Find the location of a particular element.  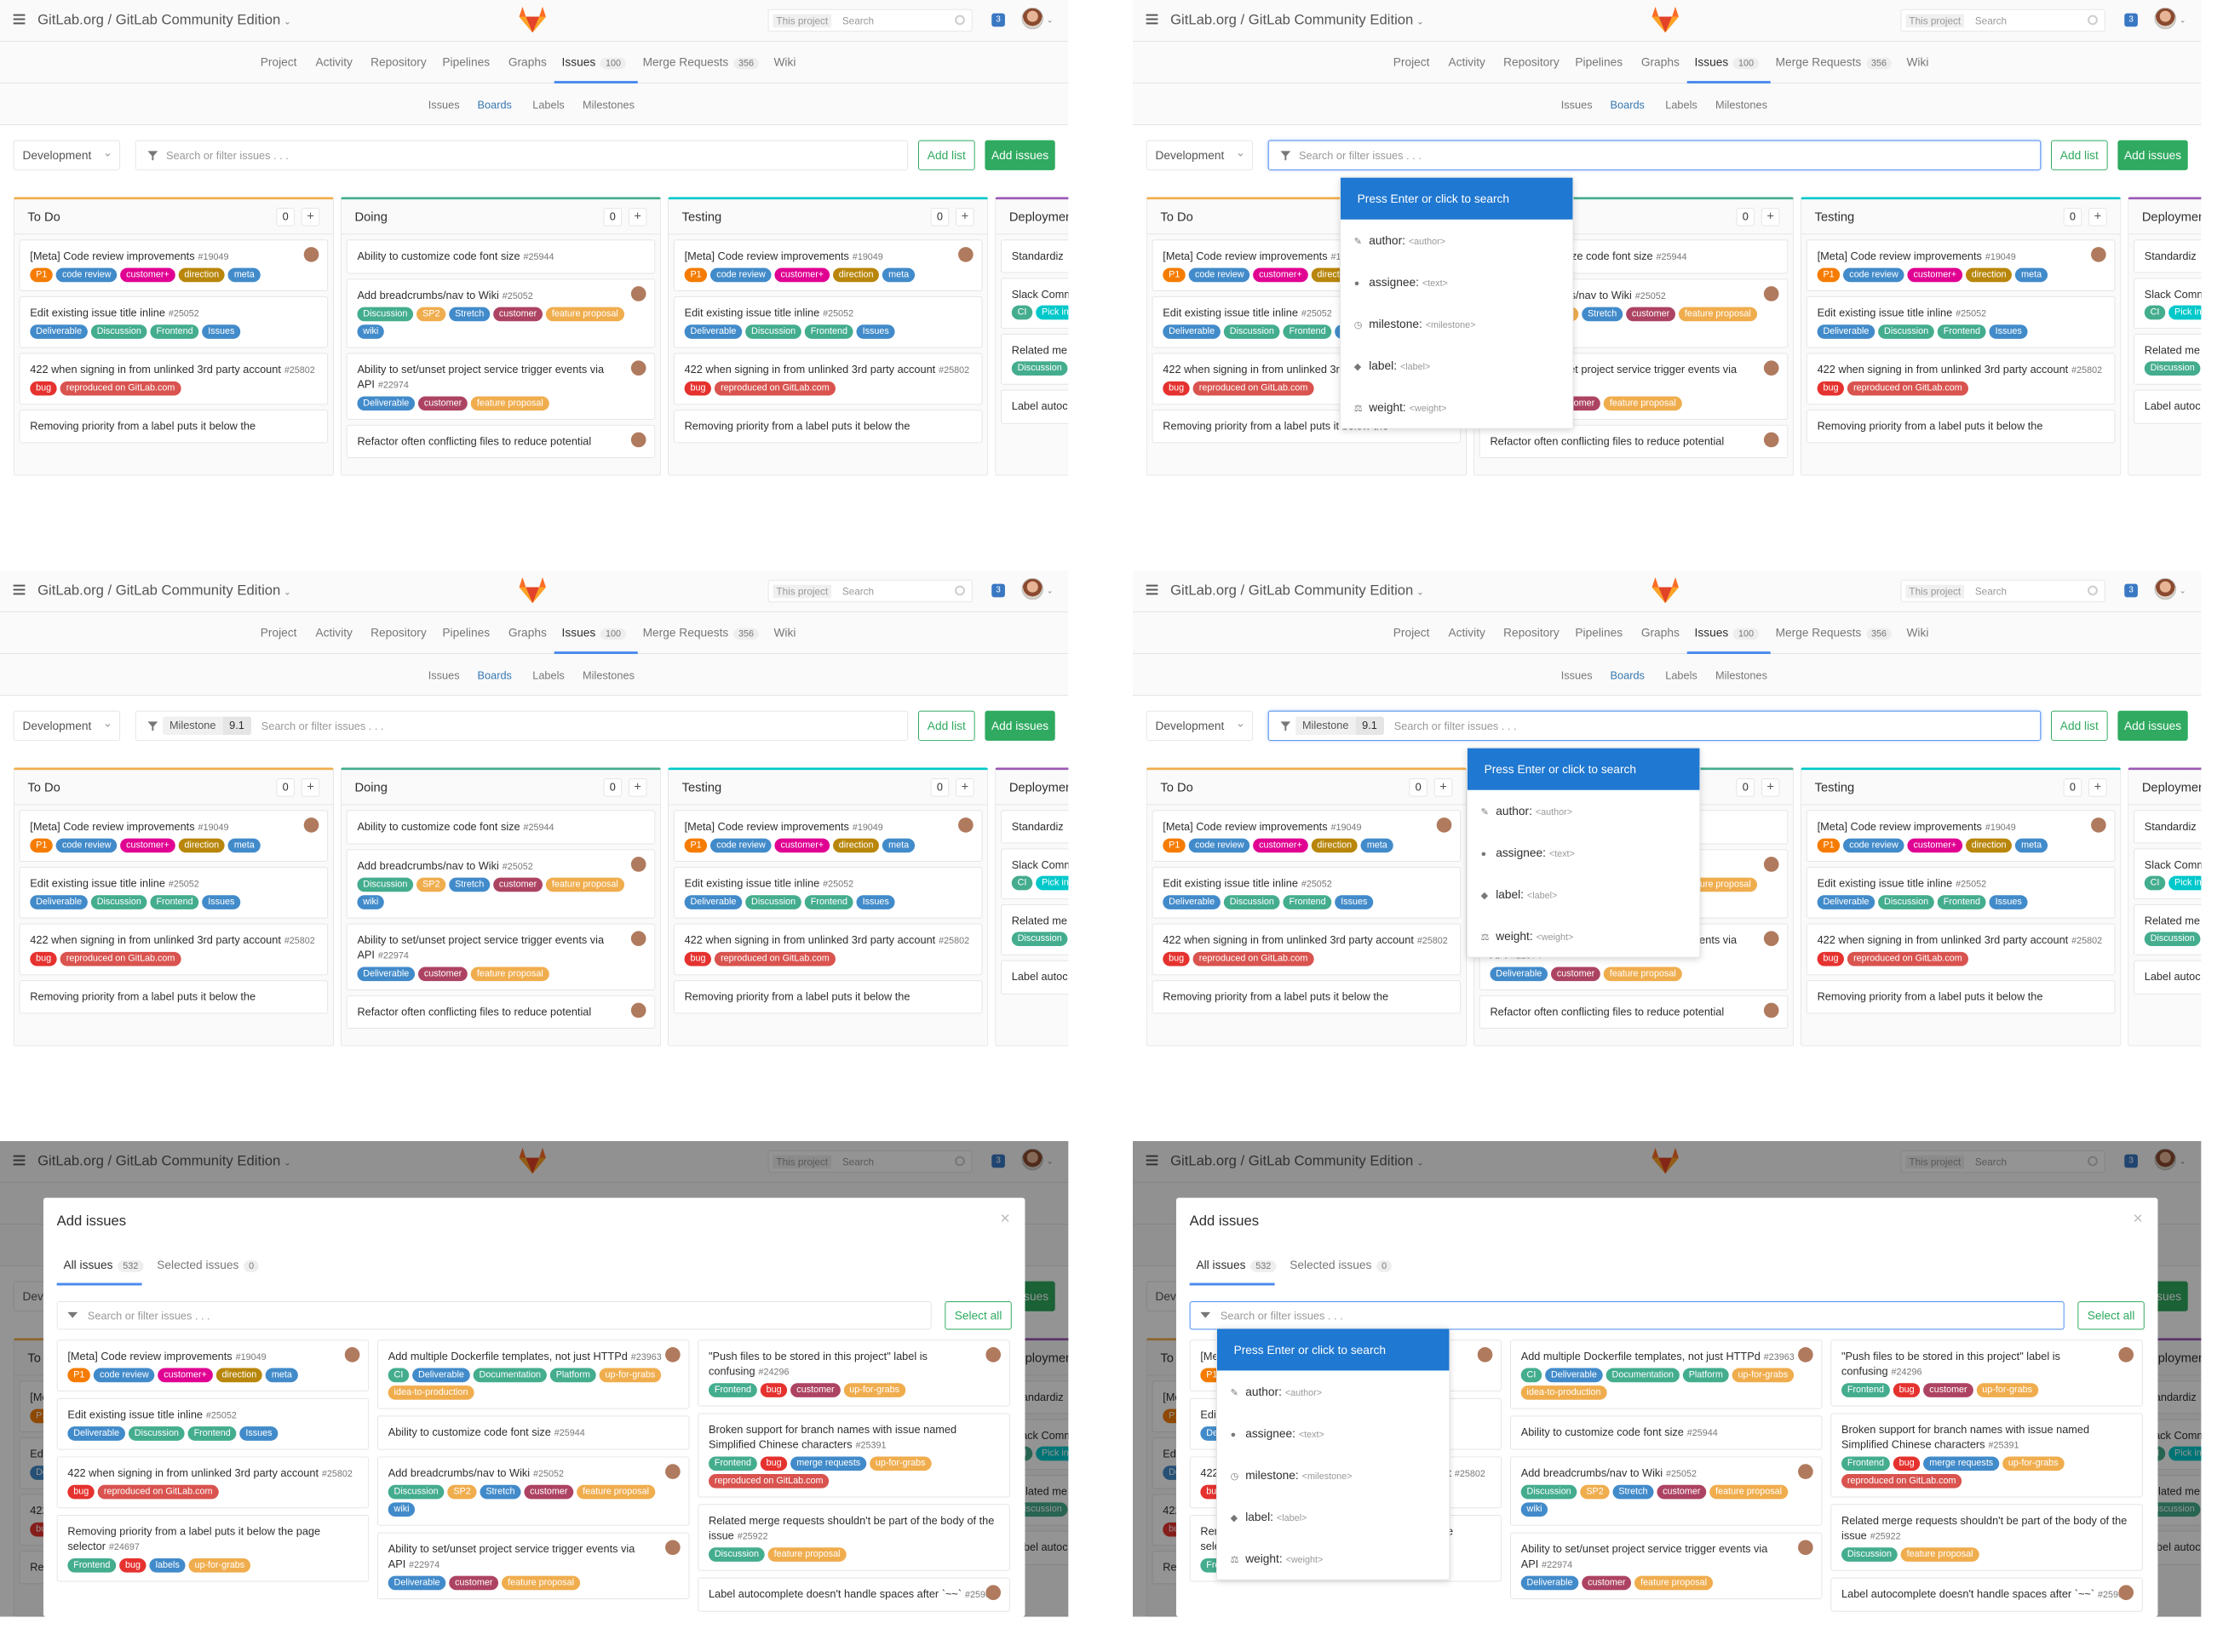

subnav-boards: Boards is located at coordinates (495, 105).